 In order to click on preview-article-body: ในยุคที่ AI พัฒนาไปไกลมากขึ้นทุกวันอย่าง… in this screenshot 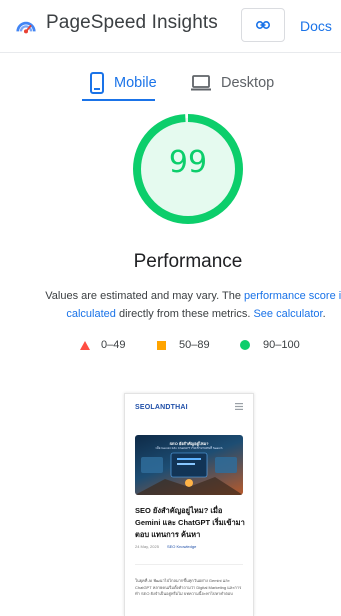, I will do `click(188, 587)`.